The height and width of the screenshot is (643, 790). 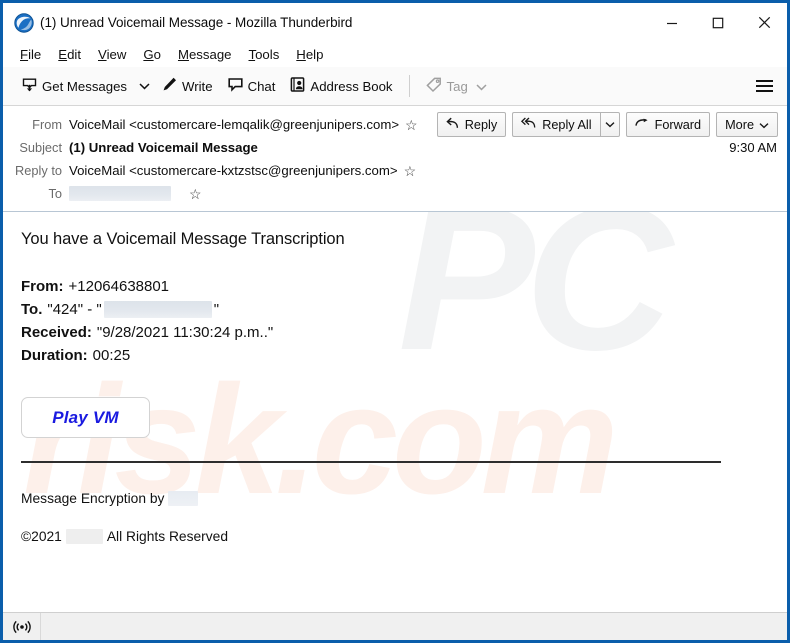 I want to click on reply-to-label: Reply to, so click(x=38, y=170).